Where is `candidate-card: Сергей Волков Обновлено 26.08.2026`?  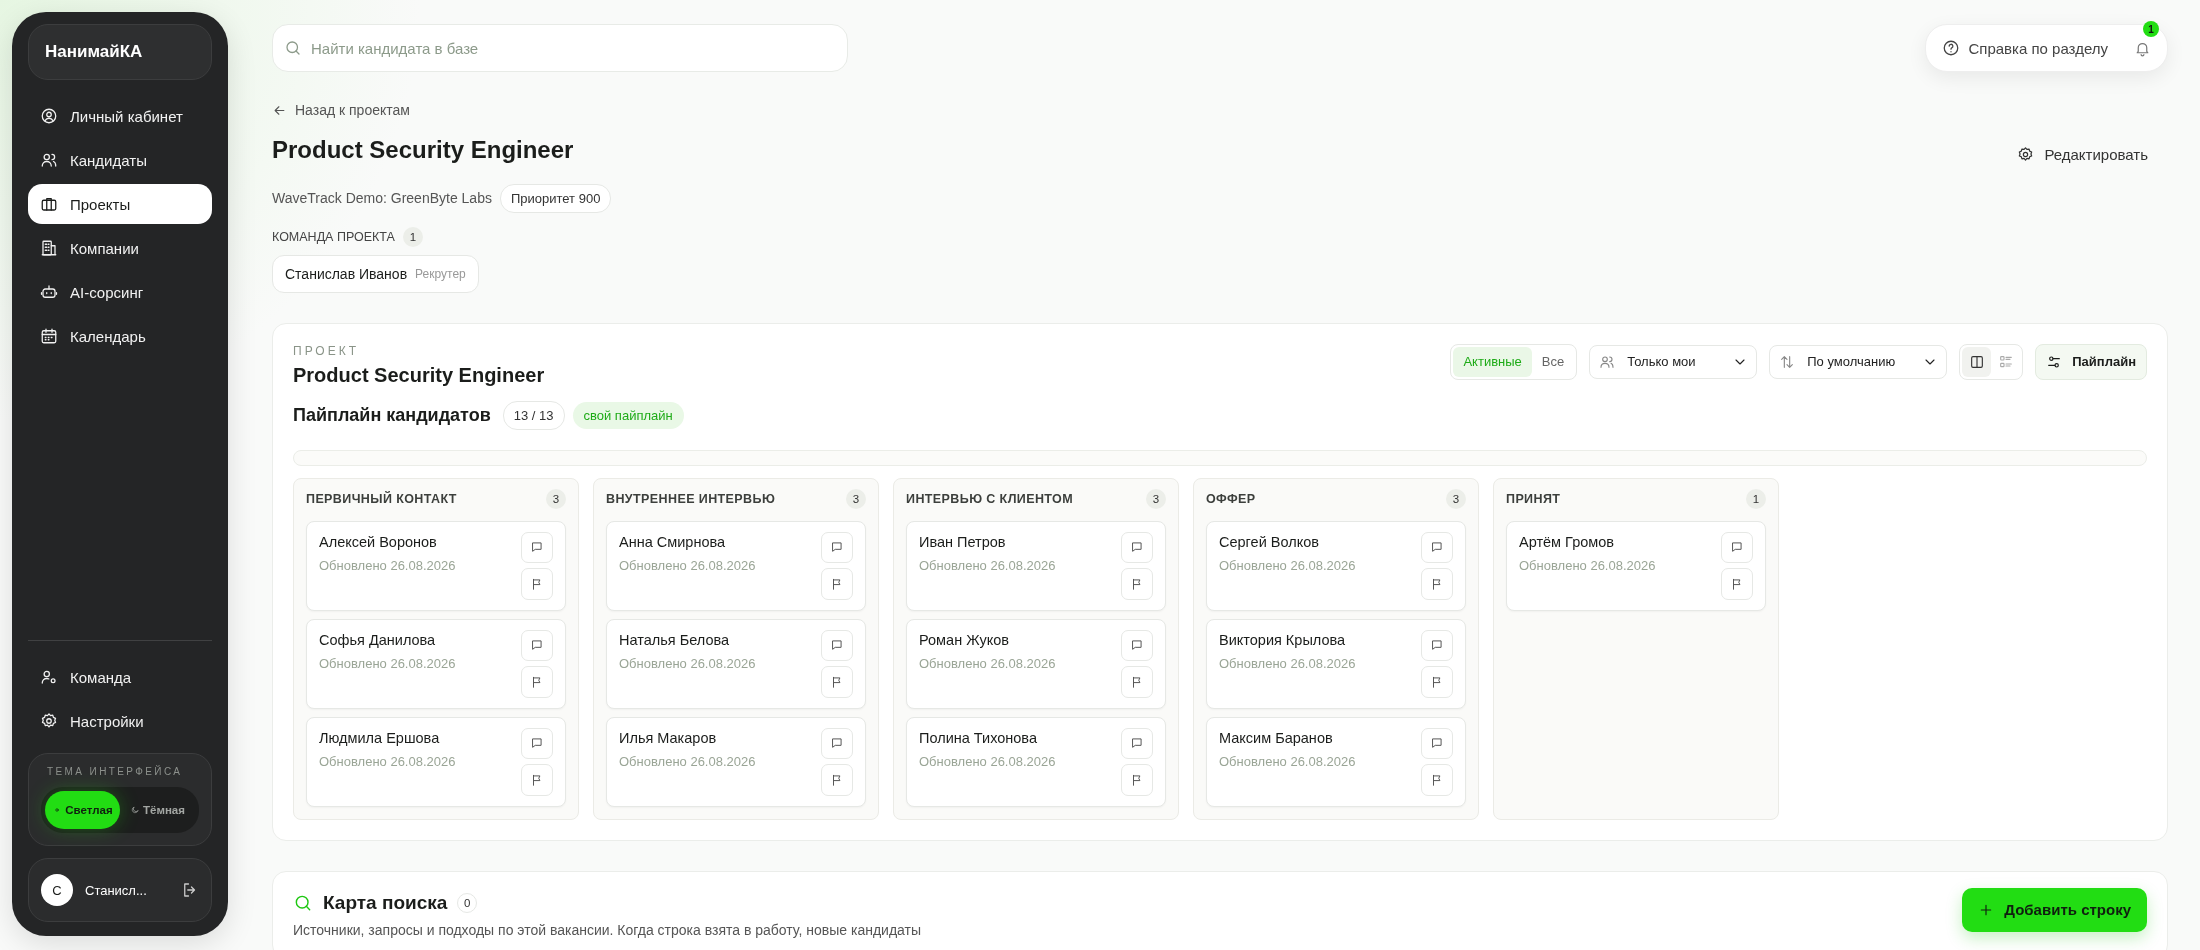 candidate-card: Сергей Волков Обновлено 26.08.2026 is located at coordinates (1336, 565).